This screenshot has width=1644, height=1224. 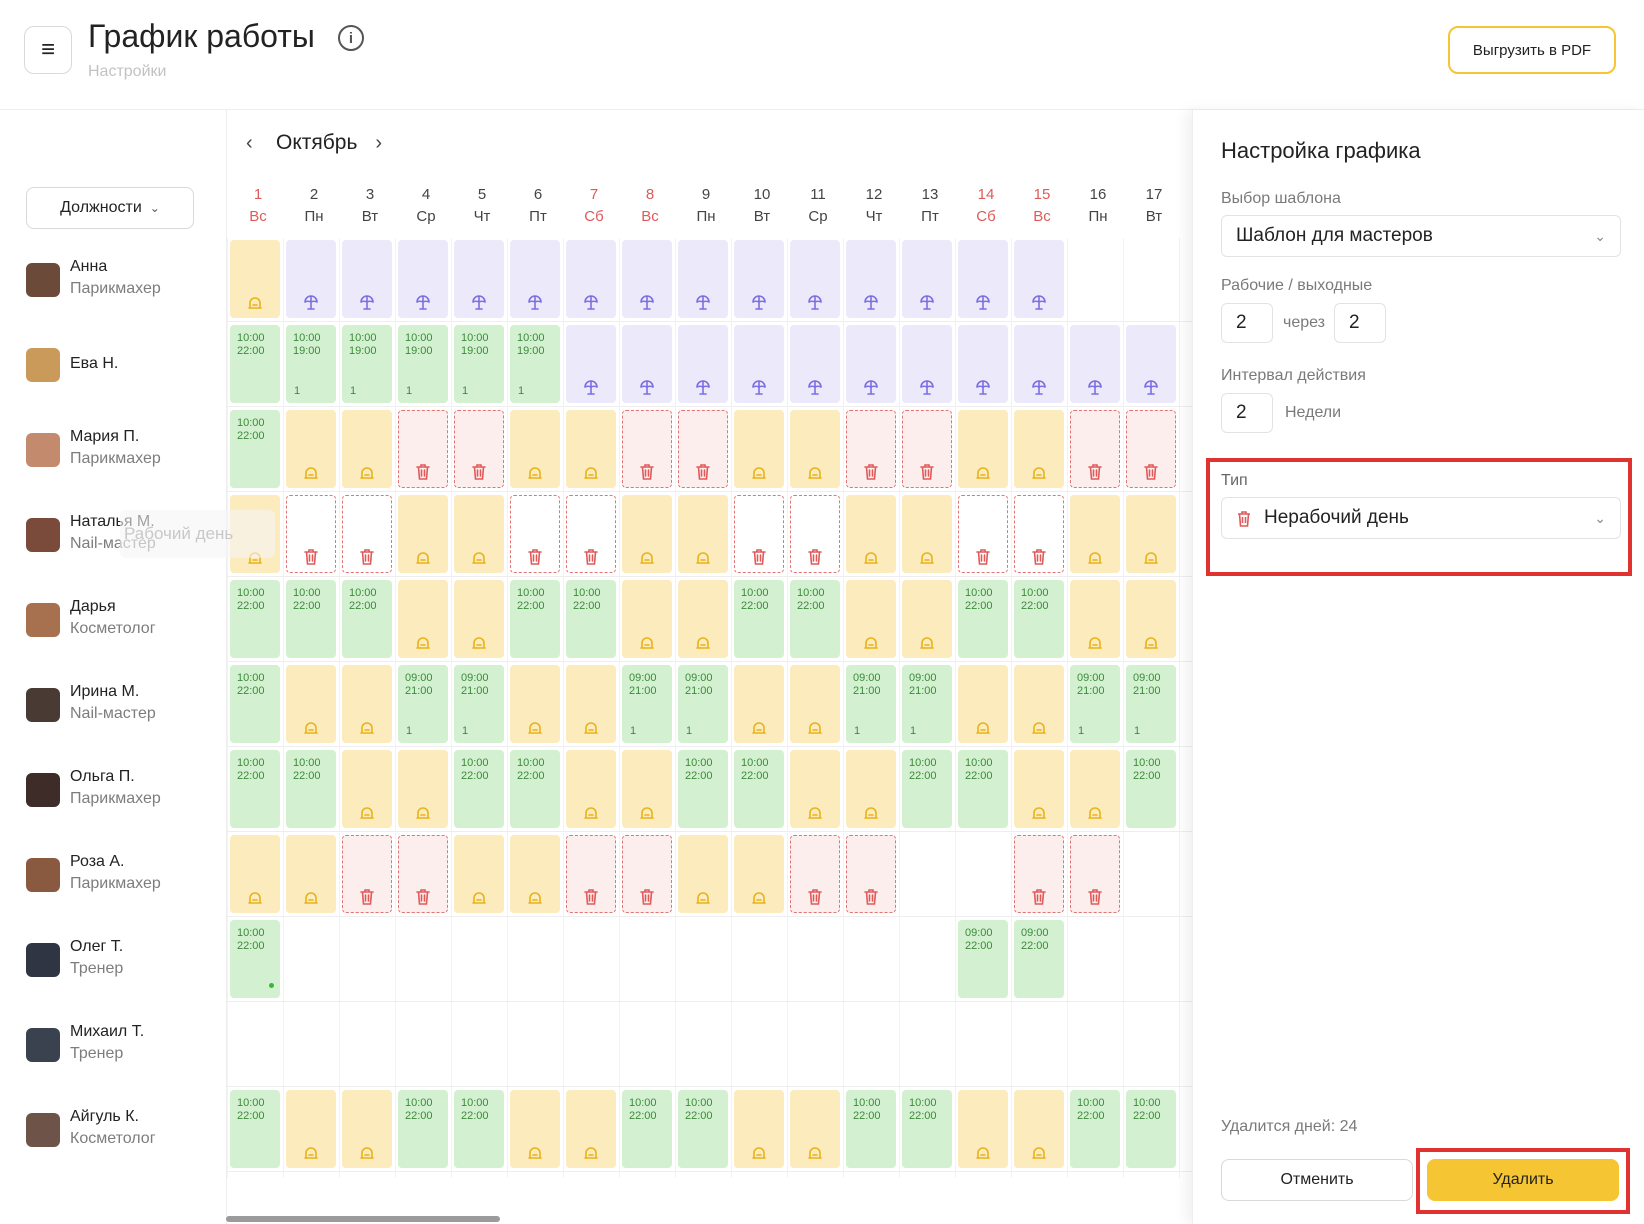 What do you see at coordinates (1360, 323) in the screenshot?
I see `off-days-input: 2` at bounding box center [1360, 323].